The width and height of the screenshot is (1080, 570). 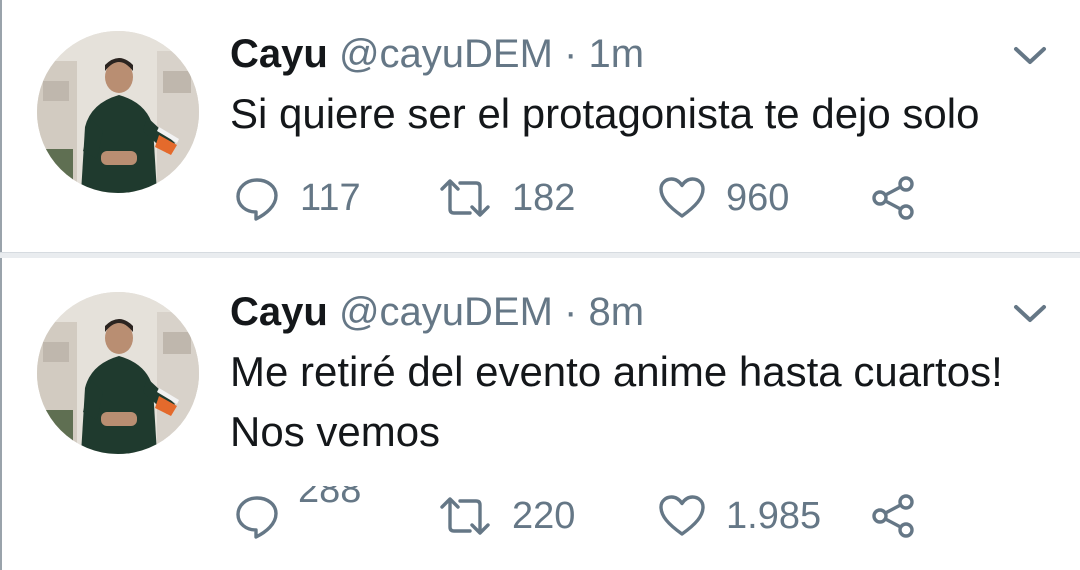 What do you see at coordinates (506, 198) in the screenshot?
I see `retweet-button: 182` at bounding box center [506, 198].